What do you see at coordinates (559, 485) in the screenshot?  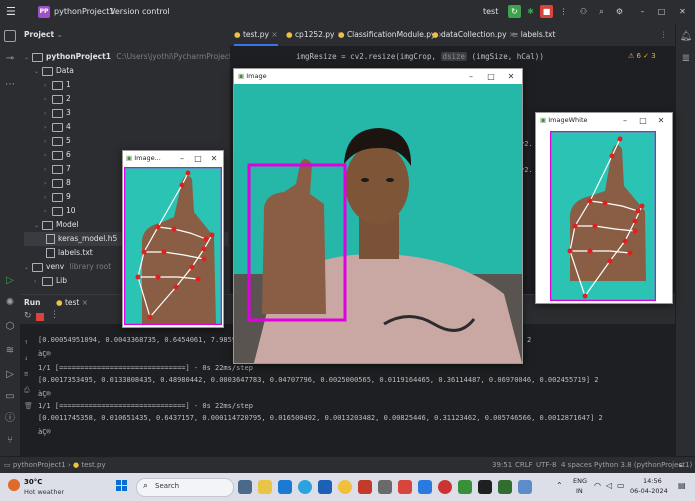 I see `tray-chevron-icon: ⌃` at bounding box center [559, 485].